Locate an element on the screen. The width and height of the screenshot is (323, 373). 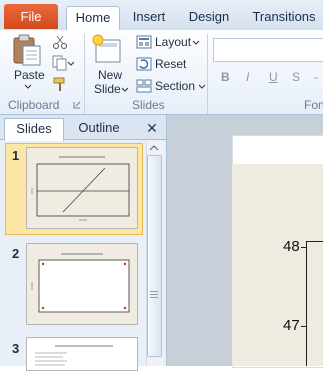
close-icon: ✕ is located at coordinates (152, 128).